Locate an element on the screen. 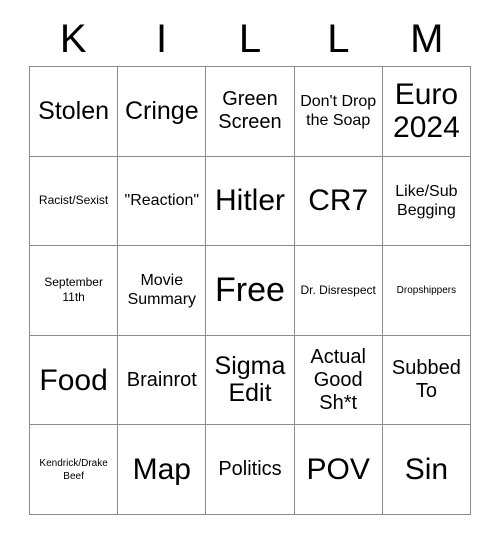 This screenshot has height=544, width=500. bingo-cell: September 11th is located at coordinates (74, 291).